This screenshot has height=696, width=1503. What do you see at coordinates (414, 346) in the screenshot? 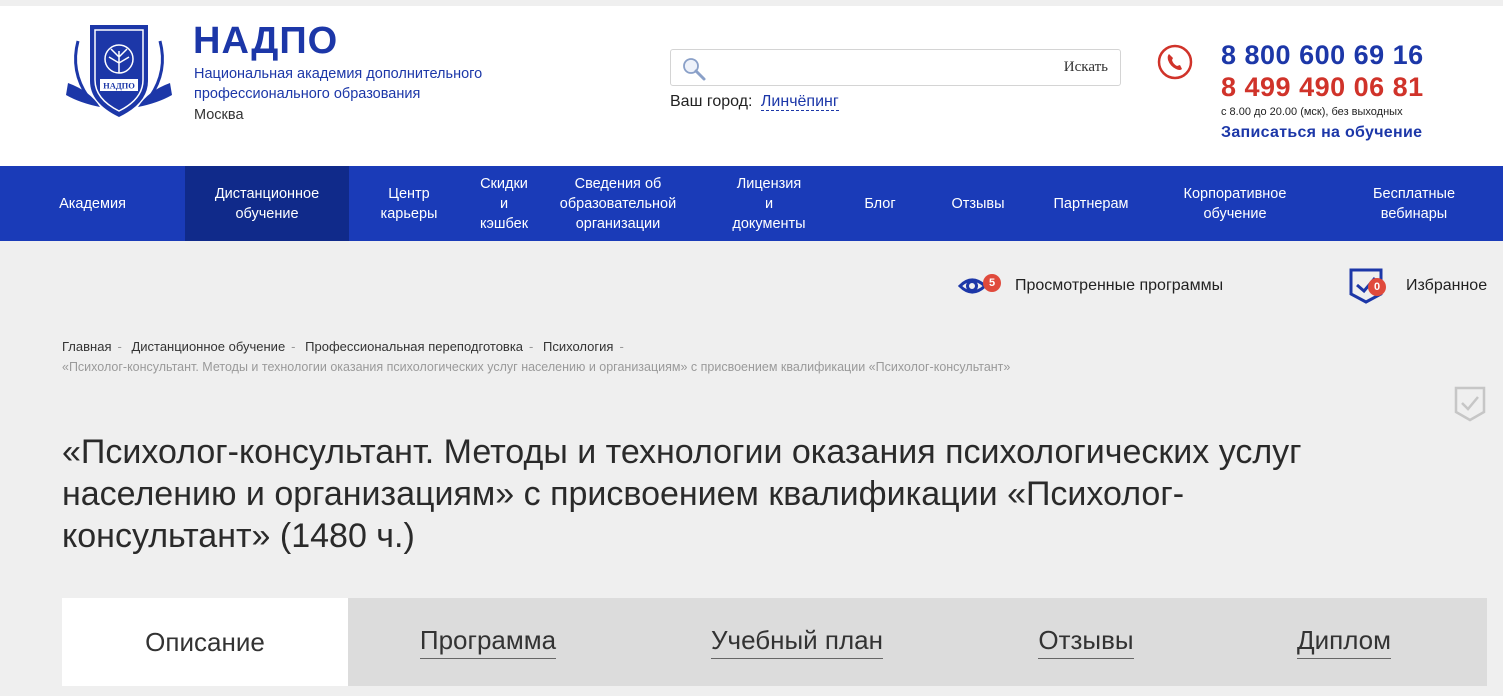
I see `breadcrumb-retraining: Профессиональная переподготовка` at bounding box center [414, 346].